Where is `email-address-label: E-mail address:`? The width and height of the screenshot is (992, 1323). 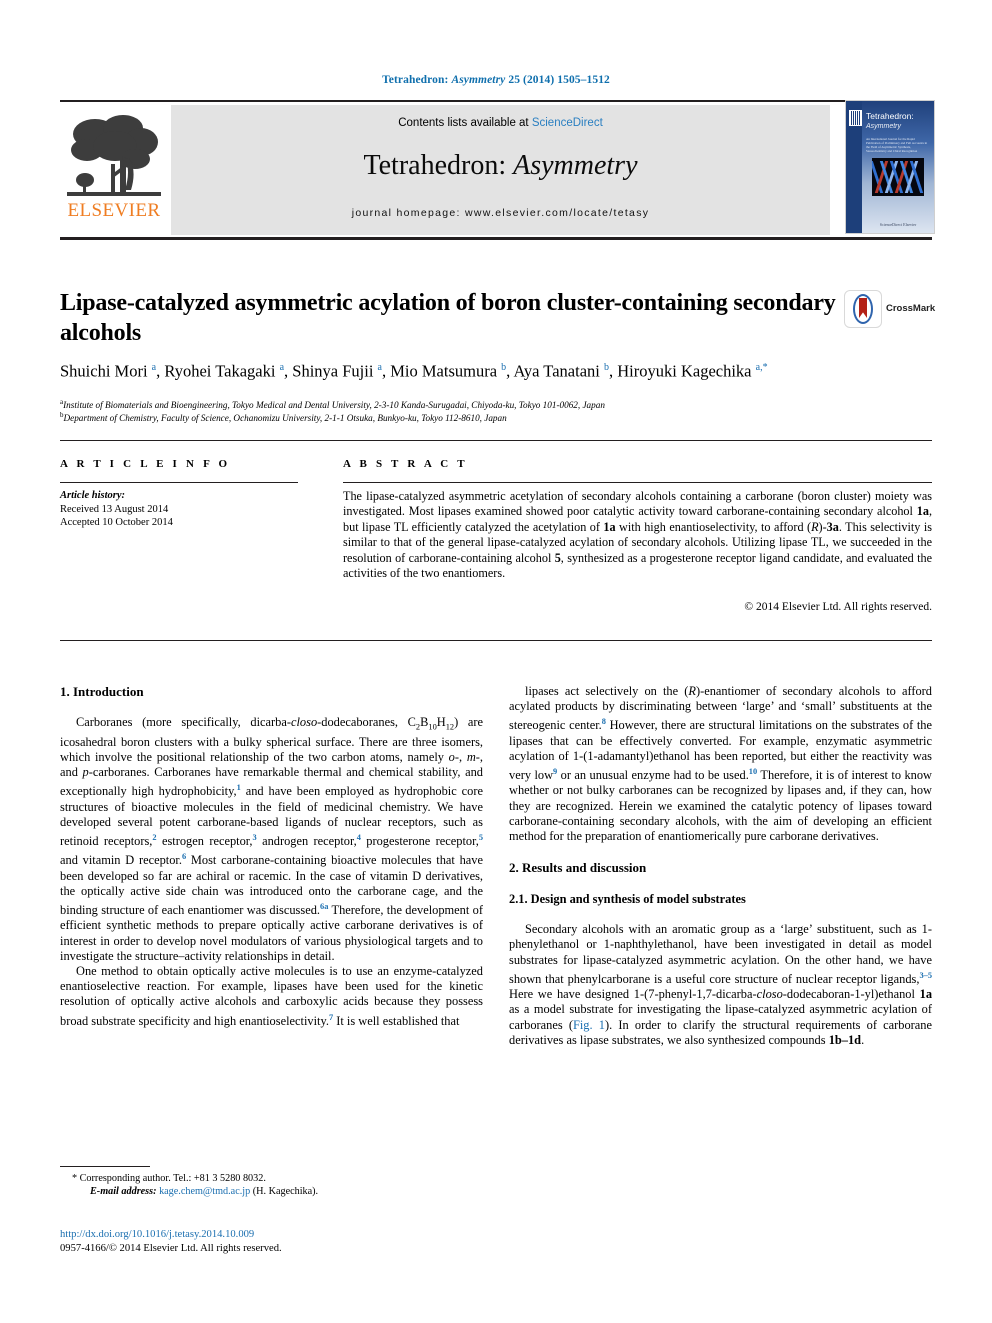 email-address-label: E-mail address: is located at coordinates (123, 1191).